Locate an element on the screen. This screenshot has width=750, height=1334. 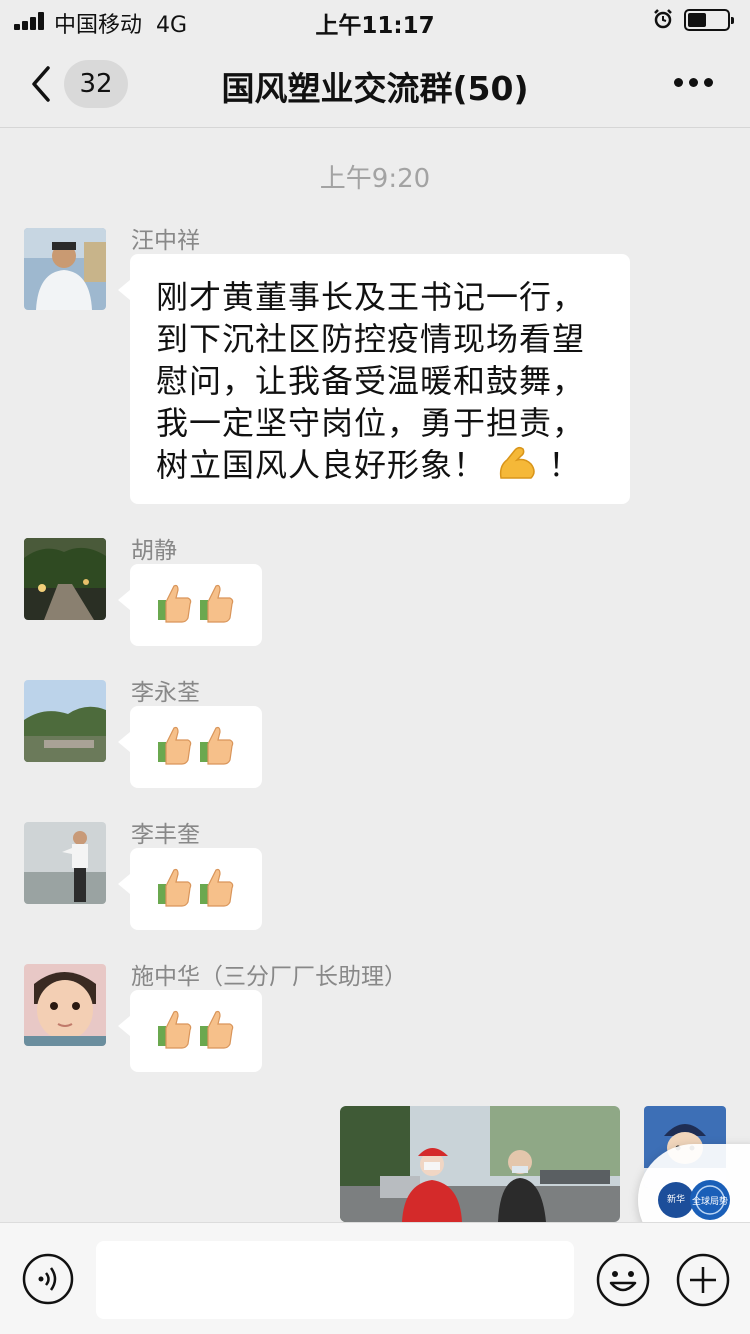
chat-title: 国风塑业交流群(50) is located at coordinates (375, 88).